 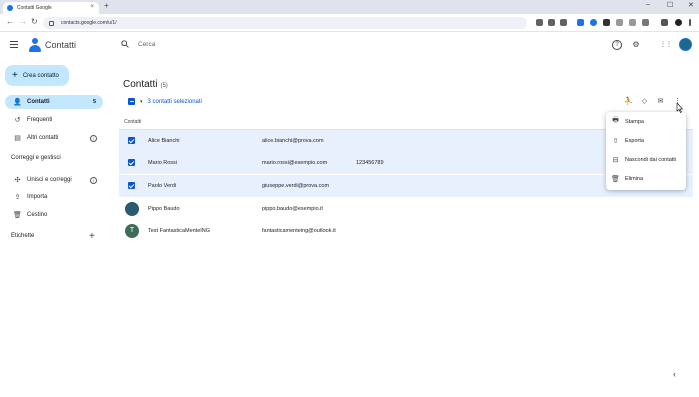 What do you see at coordinates (644, 101) in the screenshot?
I see `label-icon: ◇` at bounding box center [644, 101].